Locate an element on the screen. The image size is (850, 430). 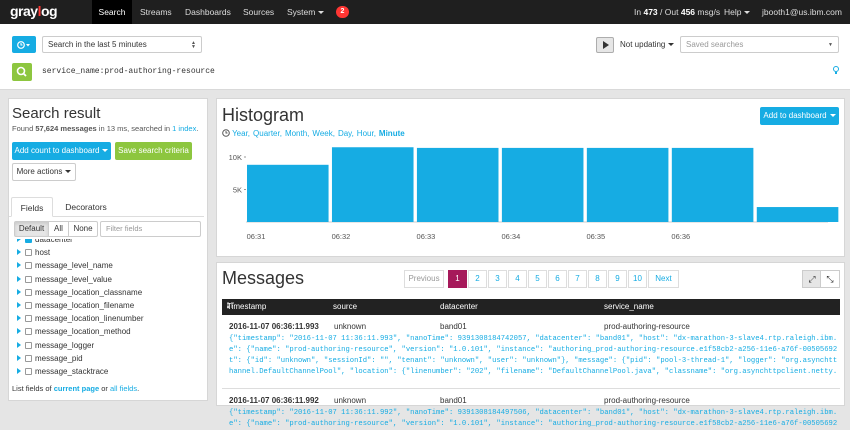
message-timestamp: 2016-11-07 06:36:11.993 is located at coordinates (274, 326).